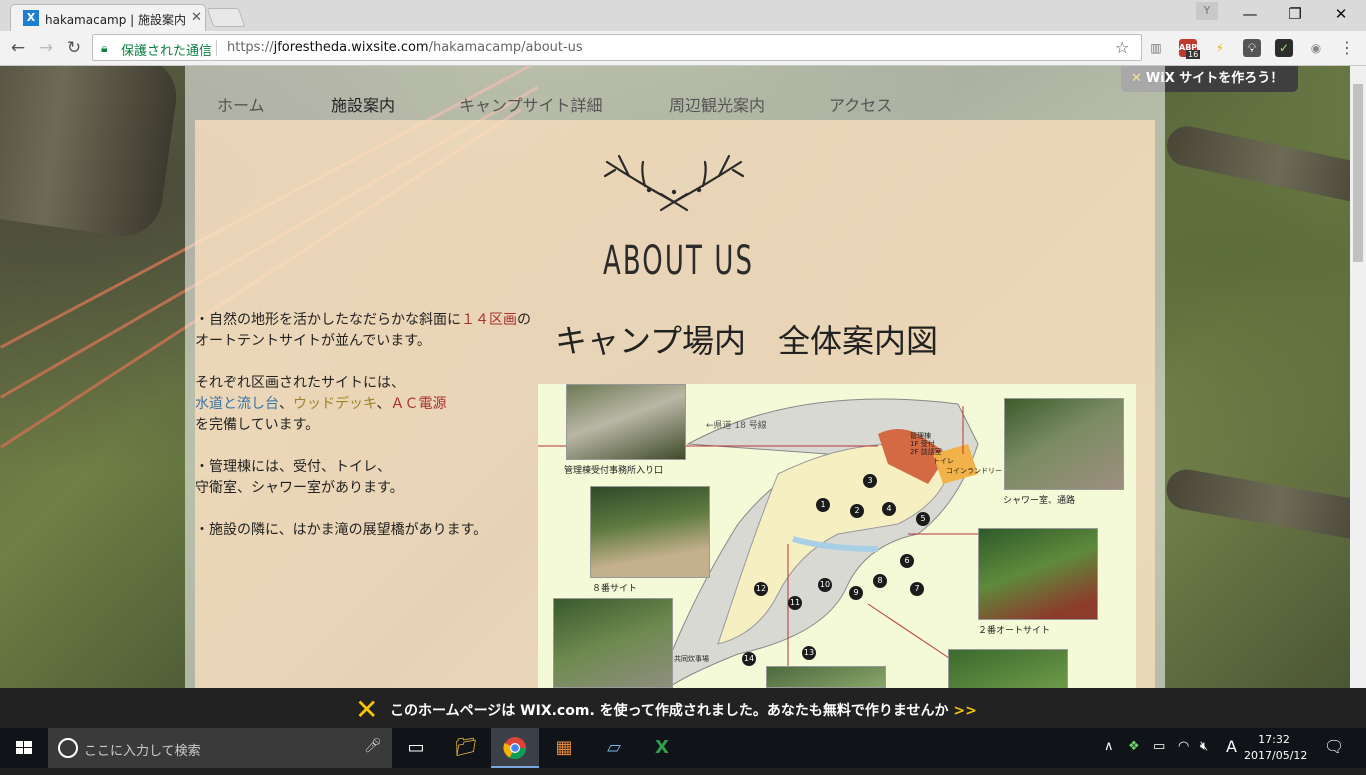  I want to click on minimize-button: —, so click(1250, 14).